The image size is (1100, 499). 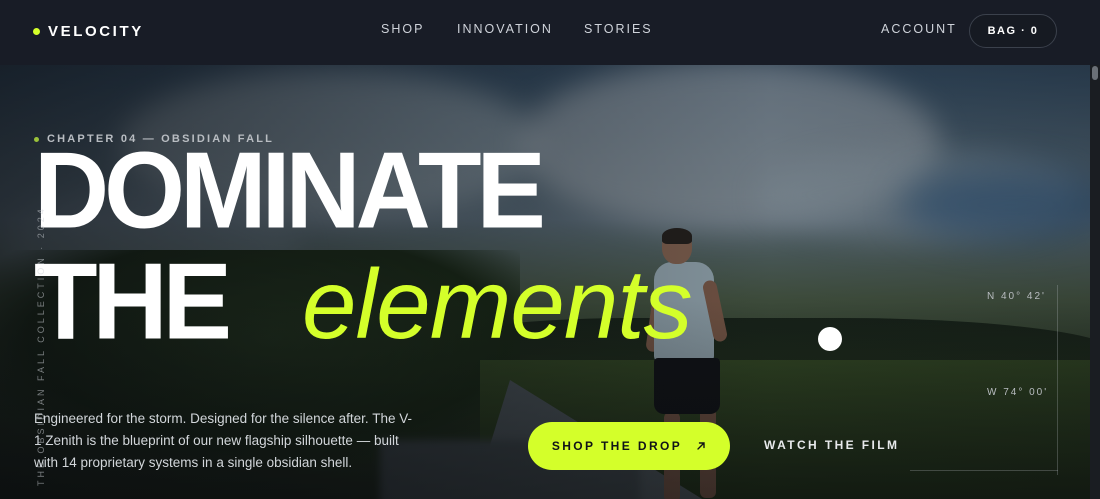 I want to click on bag-button: BAG · 0, so click(x=1013, y=31).